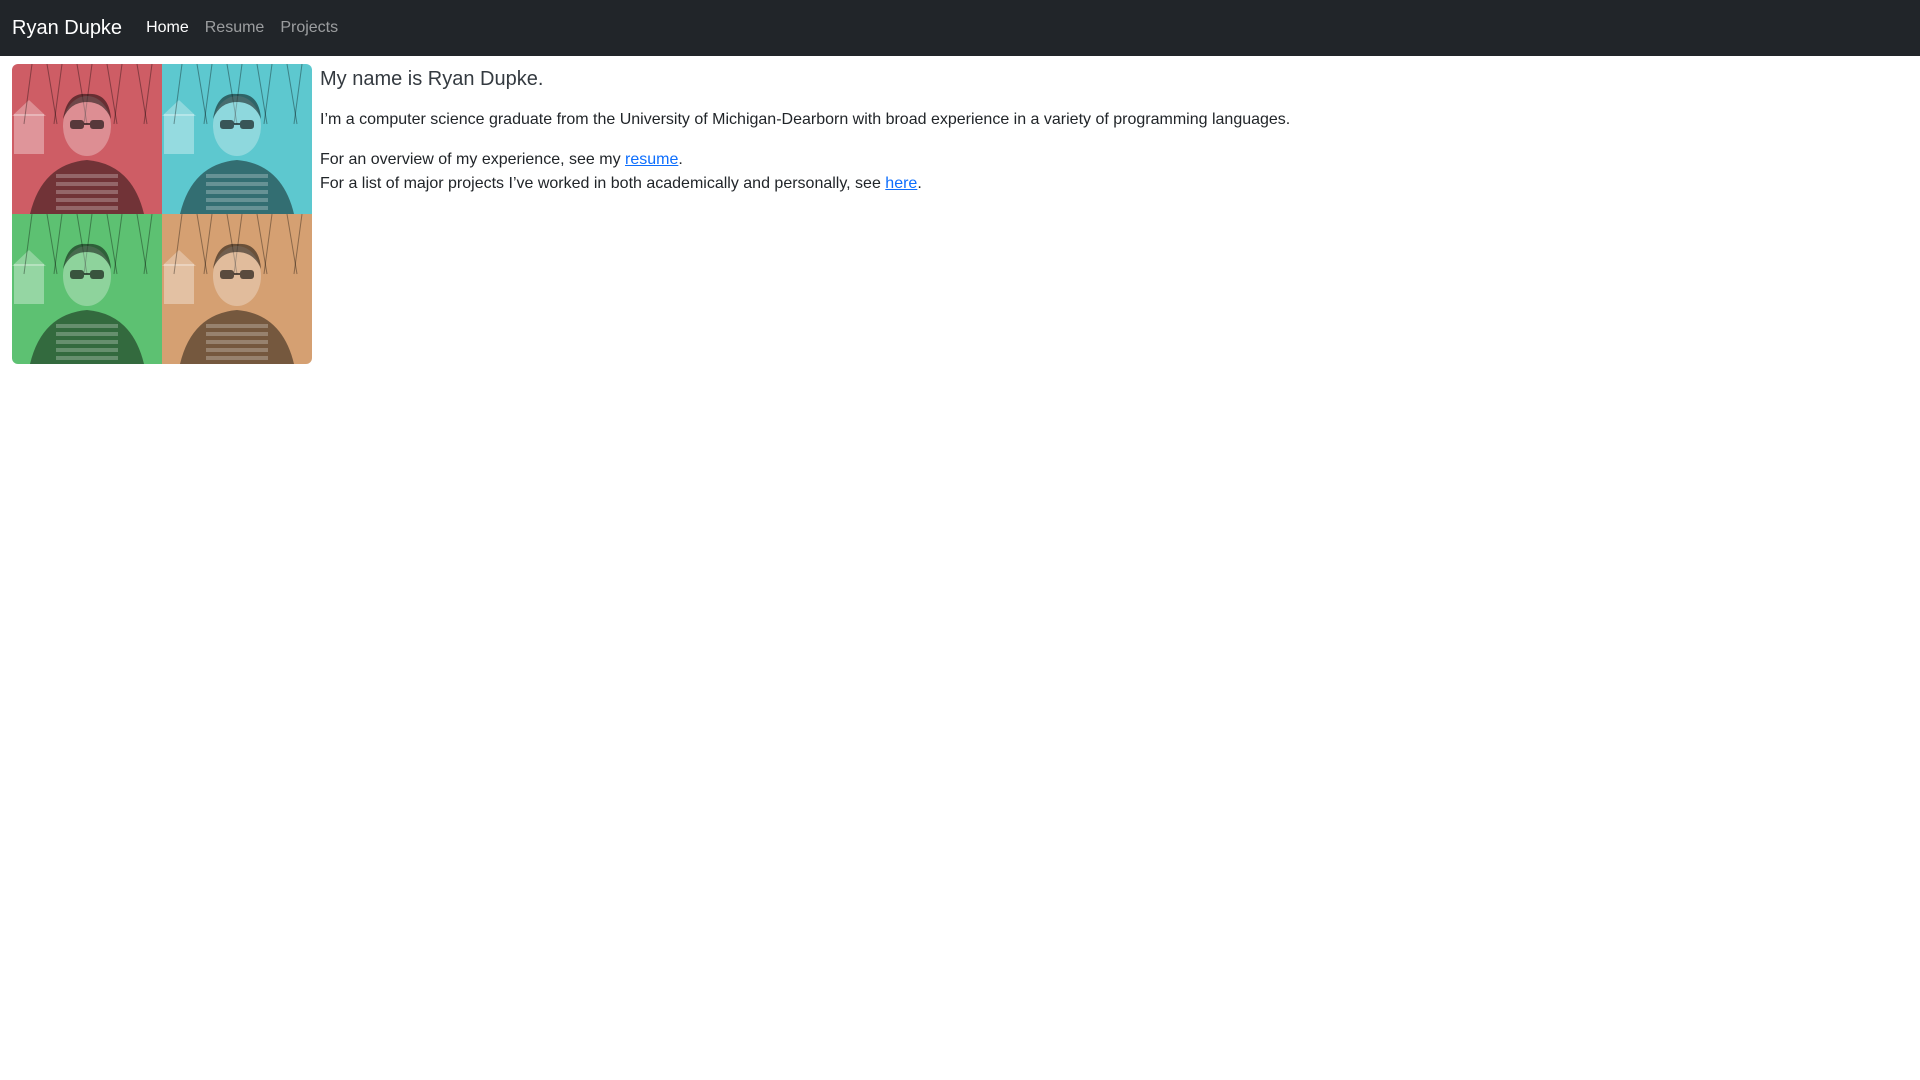 This screenshot has height=1080, width=1920. Describe the element at coordinates (87, 289) in the screenshot. I see `photo-tile-green` at that location.